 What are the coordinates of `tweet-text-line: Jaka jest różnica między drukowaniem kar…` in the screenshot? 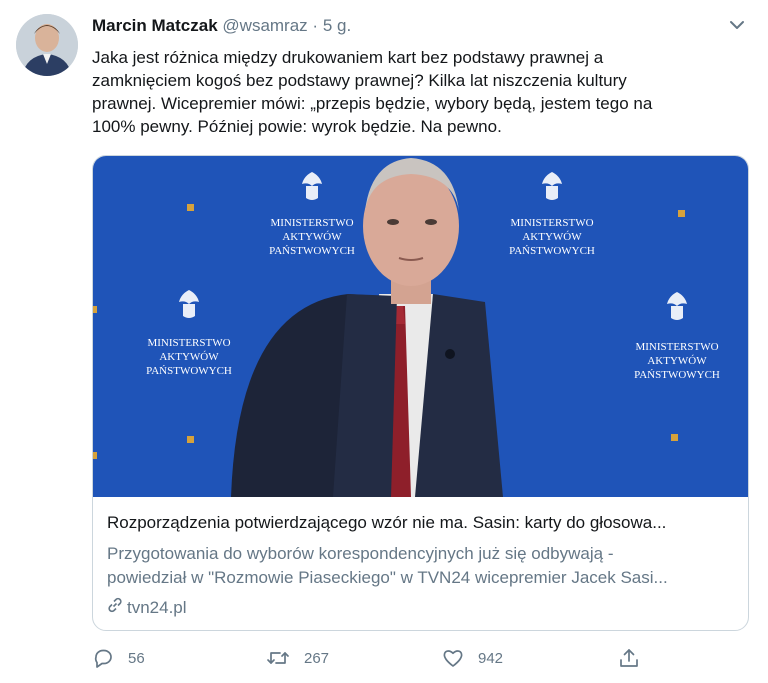 It's located at (348, 57).